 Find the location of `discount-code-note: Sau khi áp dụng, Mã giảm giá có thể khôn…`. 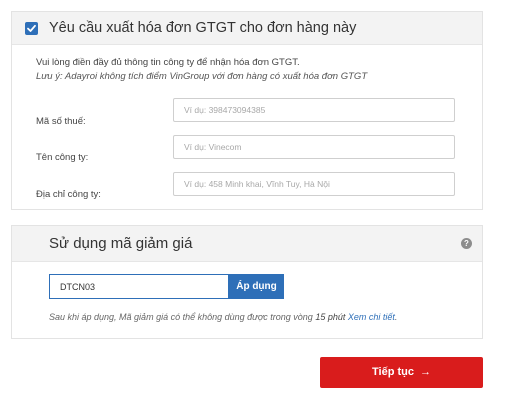

discount-code-note: Sau khi áp dụng, Mã giảm giá có thể khôn… is located at coordinates (223, 317).